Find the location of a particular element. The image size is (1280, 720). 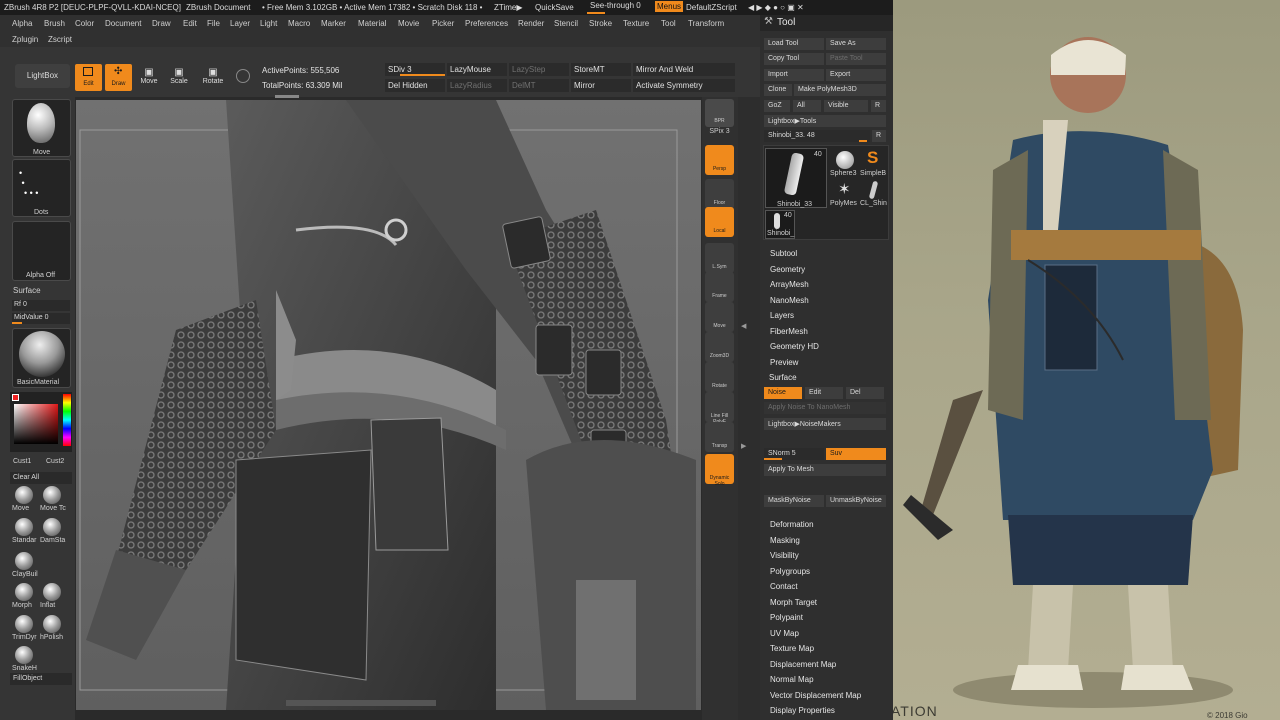

brush-hpolish: hPolish is located at coordinates (54, 629).